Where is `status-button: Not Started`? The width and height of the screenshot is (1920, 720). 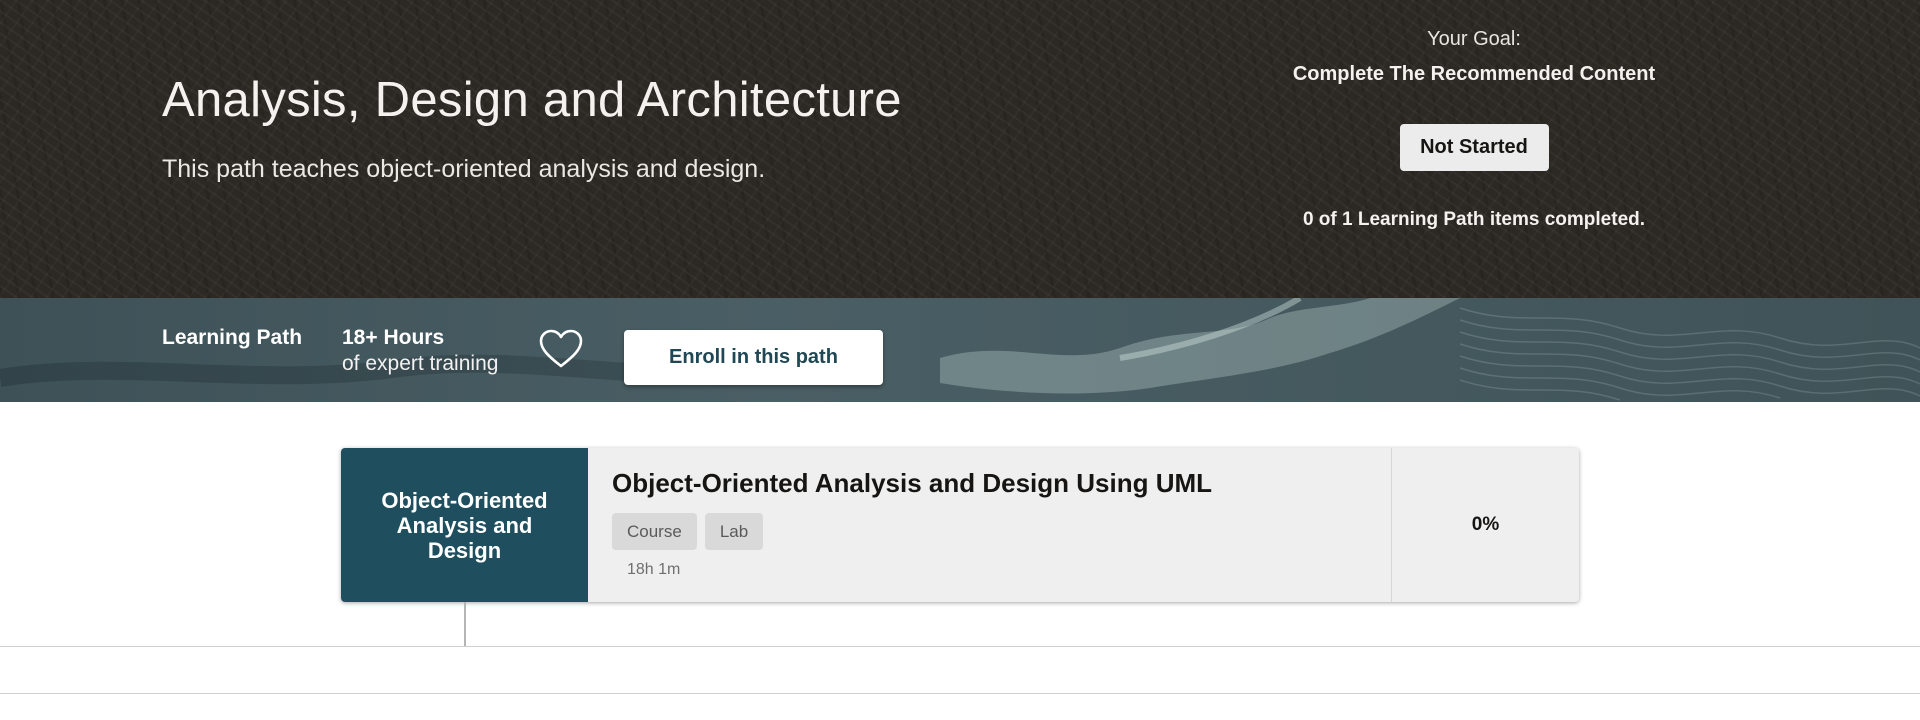 status-button: Not Started is located at coordinates (1474, 147).